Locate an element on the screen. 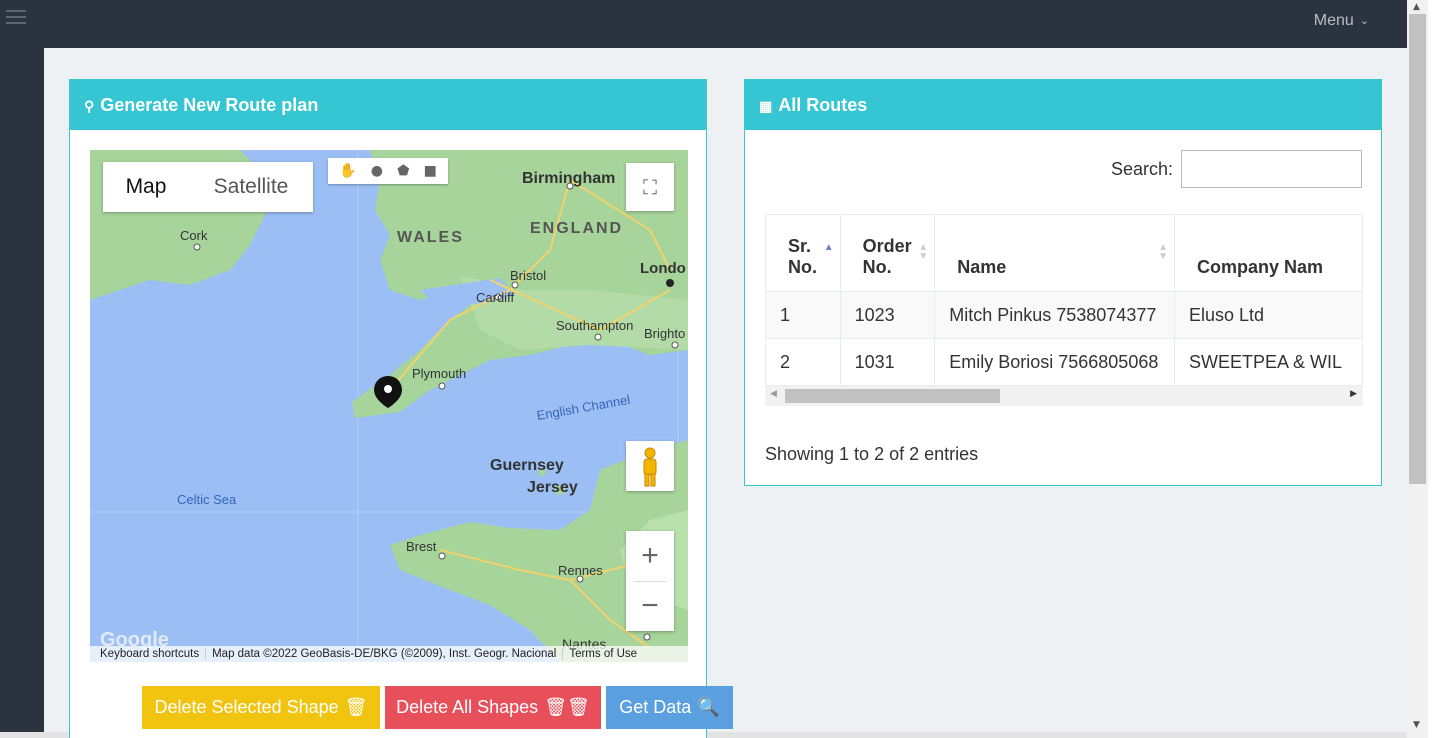  grid-icon: ▦ is located at coordinates (766, 106).